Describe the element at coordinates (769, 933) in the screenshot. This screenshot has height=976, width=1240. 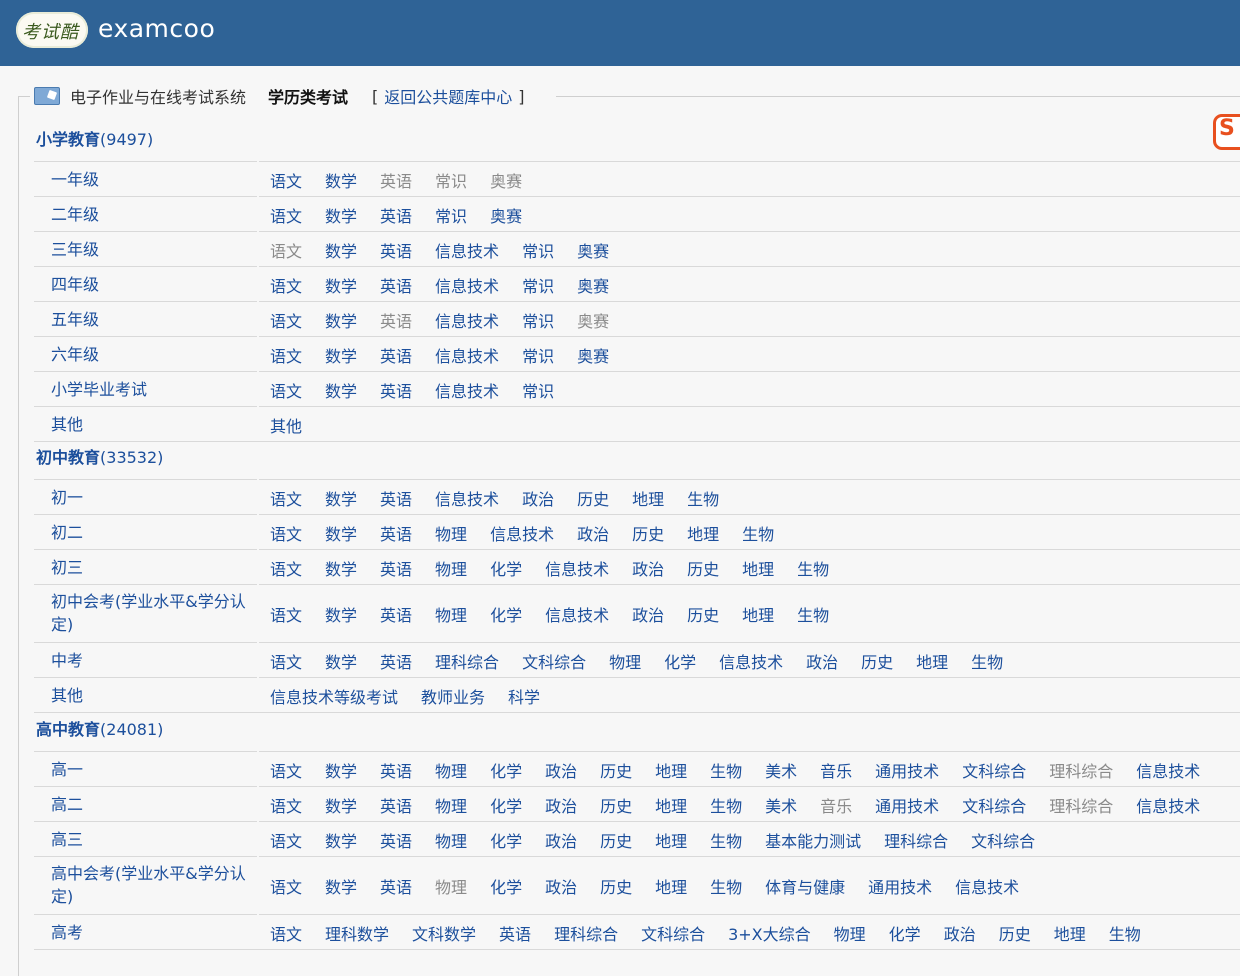
I see `subject-link: 3+X大综合` at that location.